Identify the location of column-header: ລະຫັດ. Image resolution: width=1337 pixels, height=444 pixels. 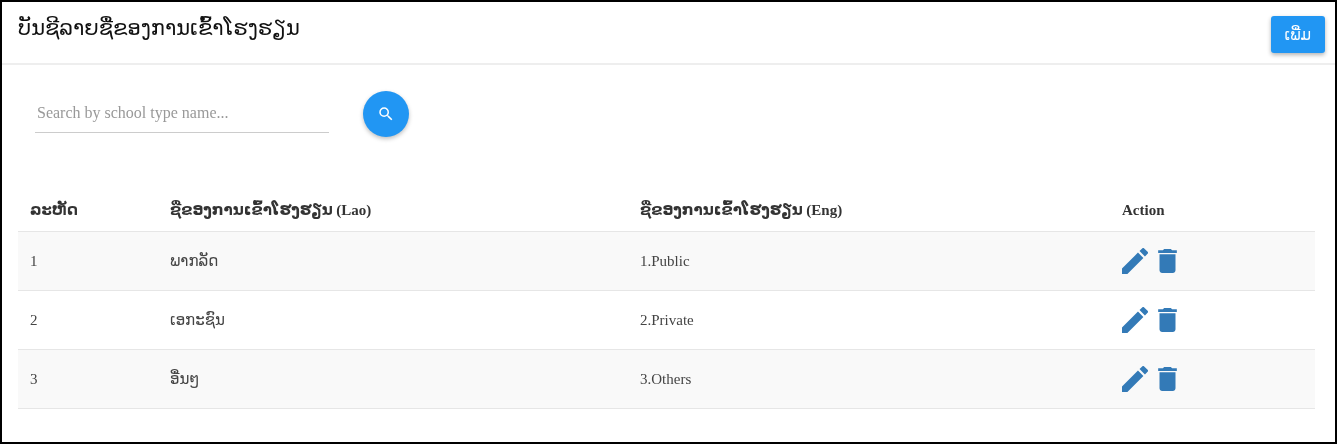
(54, 210).